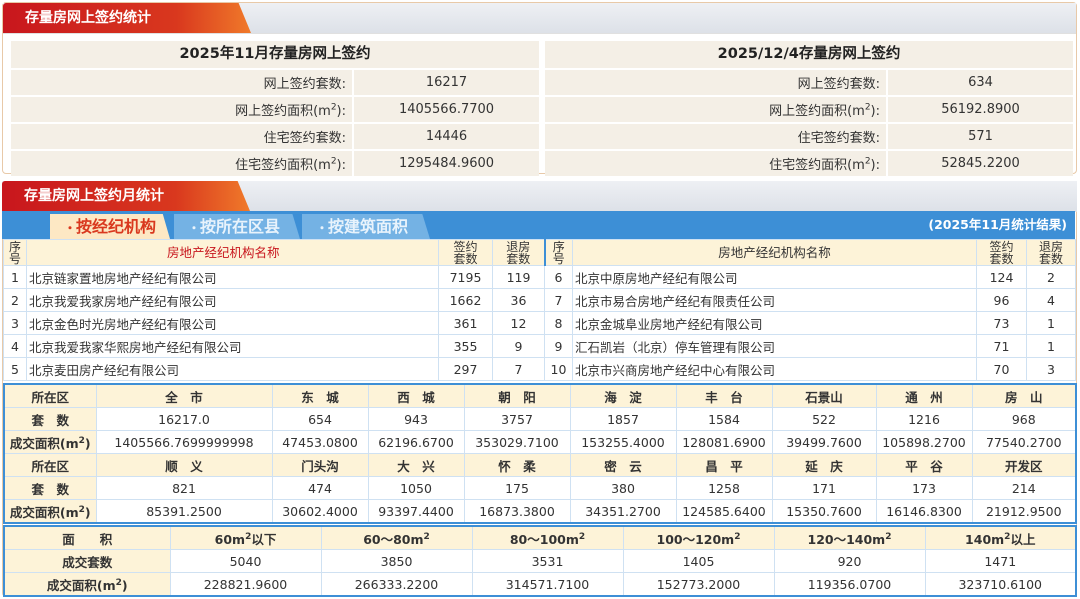  I want to click on area-cell: 16146.8300, so click(924, 511).